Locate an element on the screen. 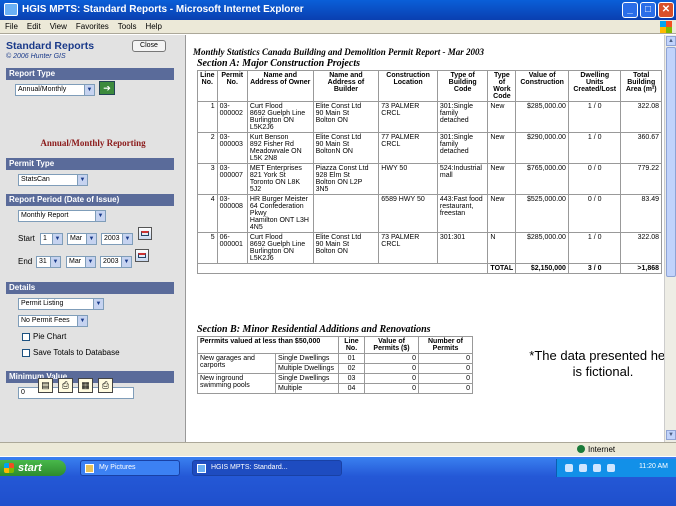  col-header: Total Building Area (m²) is located at coordinates (641, 86).